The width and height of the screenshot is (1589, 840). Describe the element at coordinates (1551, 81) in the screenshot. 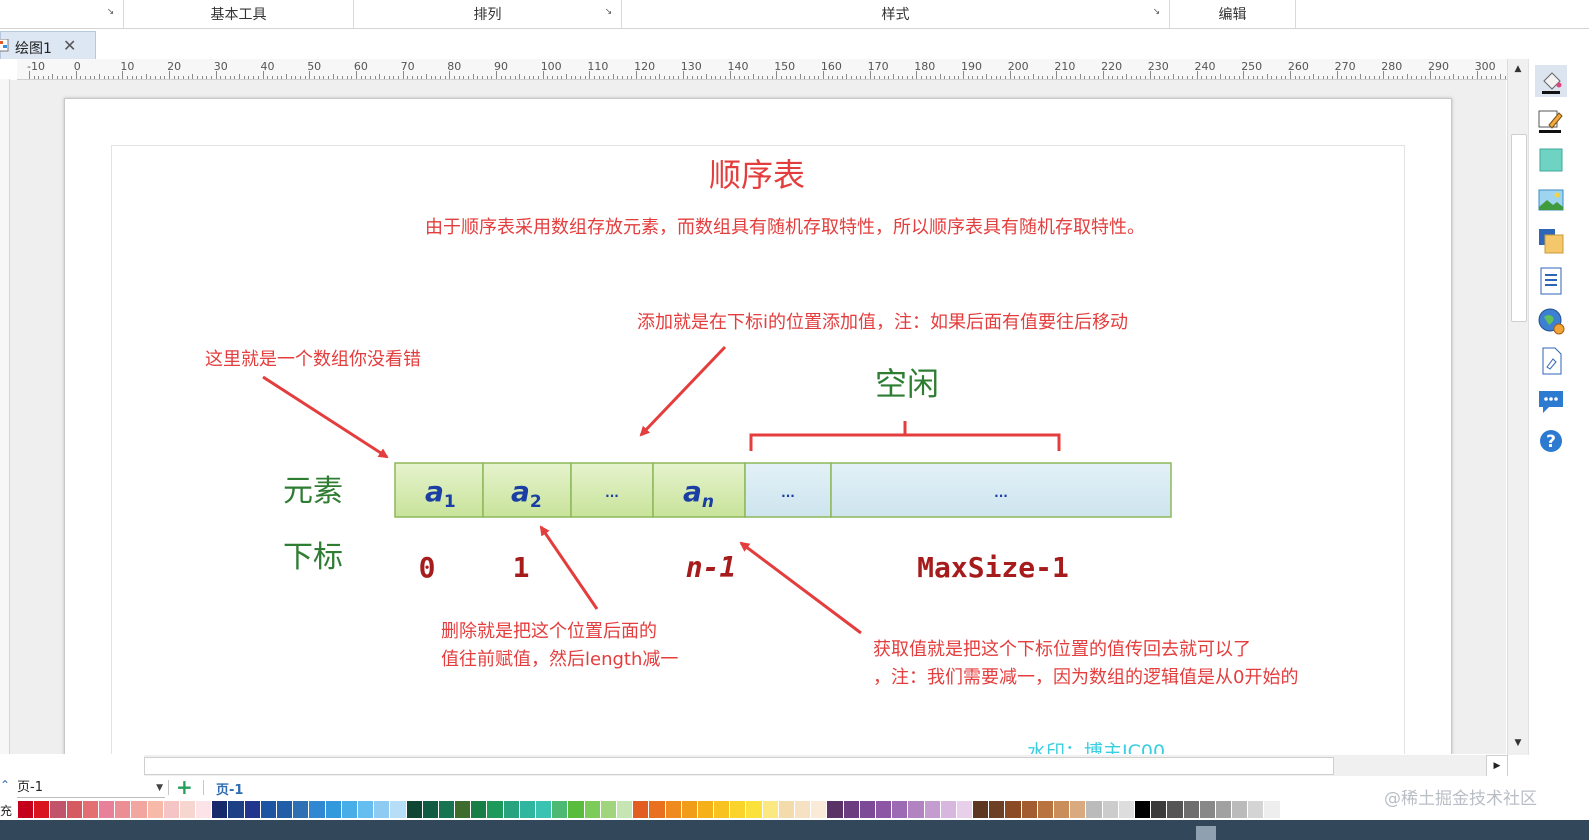

I see `fill-bucket-icon` at that location.